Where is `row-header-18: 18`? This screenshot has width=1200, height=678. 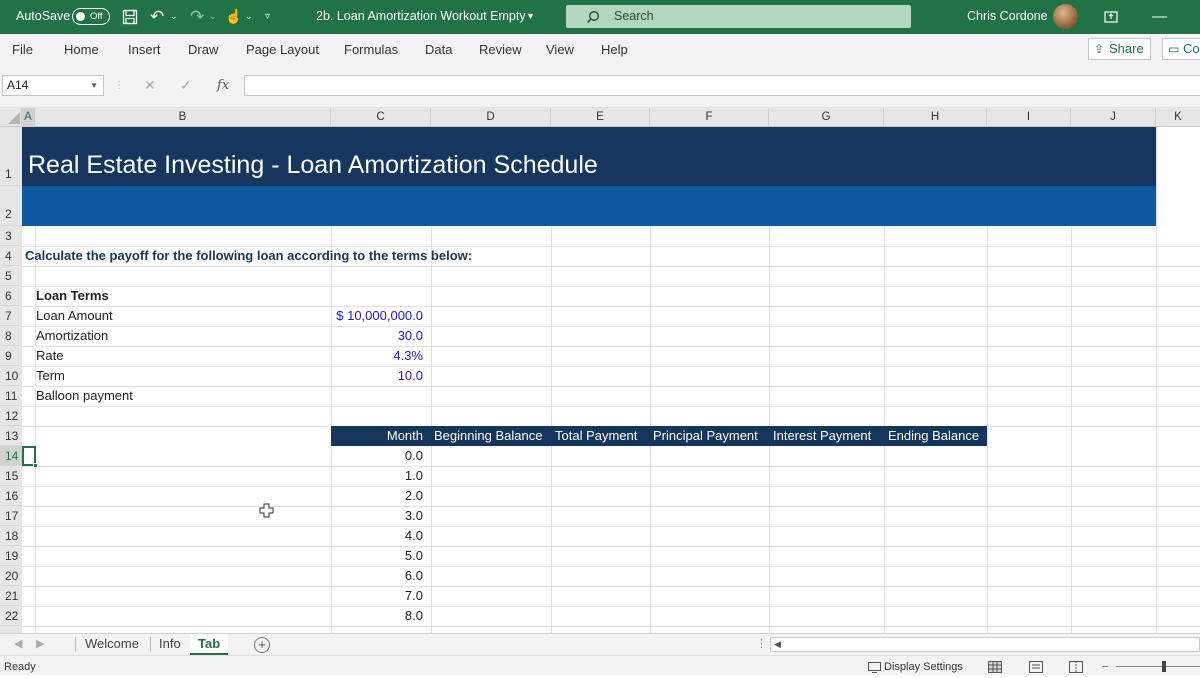
row-header-18: 18 is located at coordinates (11, 536).